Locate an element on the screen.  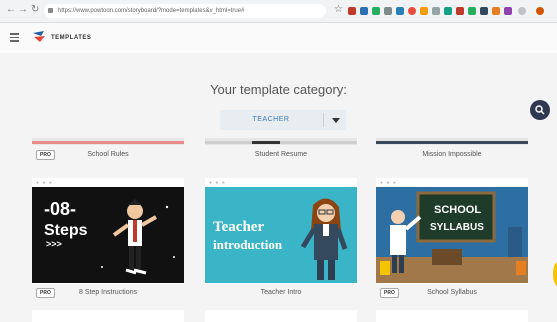
template-thumbnail: SCHOOL SYLLABUS is located at coordinates (452, 235).